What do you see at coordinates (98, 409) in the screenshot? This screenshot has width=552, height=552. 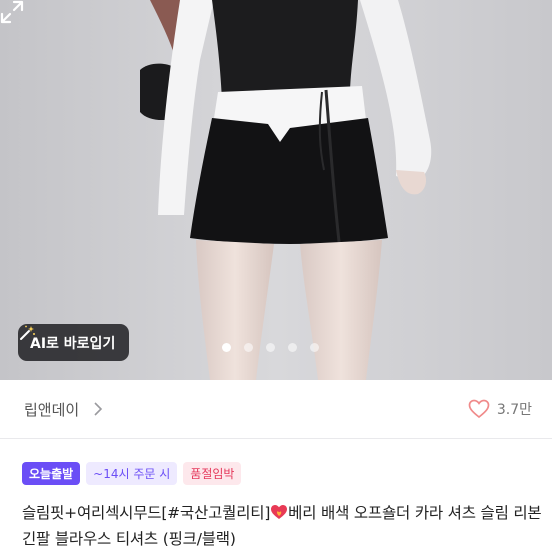 I see `chevron-right-icon` at bounding box center [98, 409].